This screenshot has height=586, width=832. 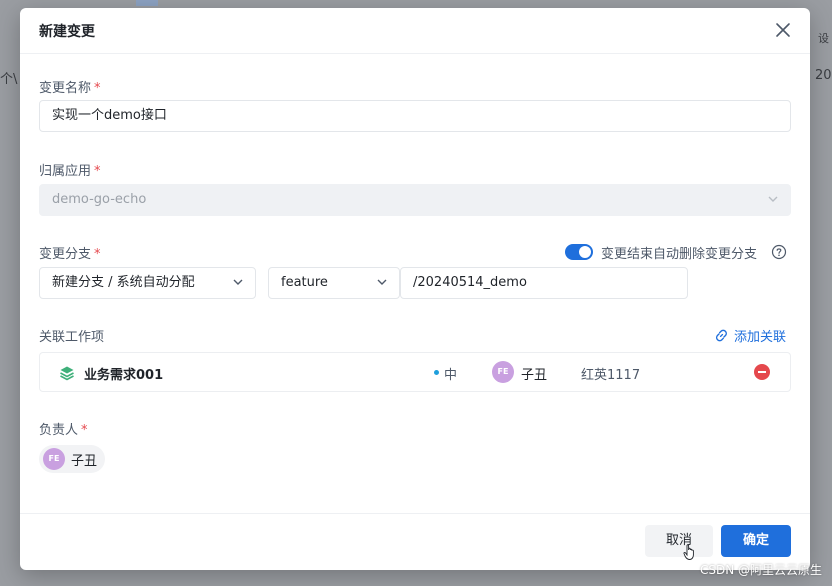 I want to click on work-items-label: 关联工作项, so click(x=72, y=337).